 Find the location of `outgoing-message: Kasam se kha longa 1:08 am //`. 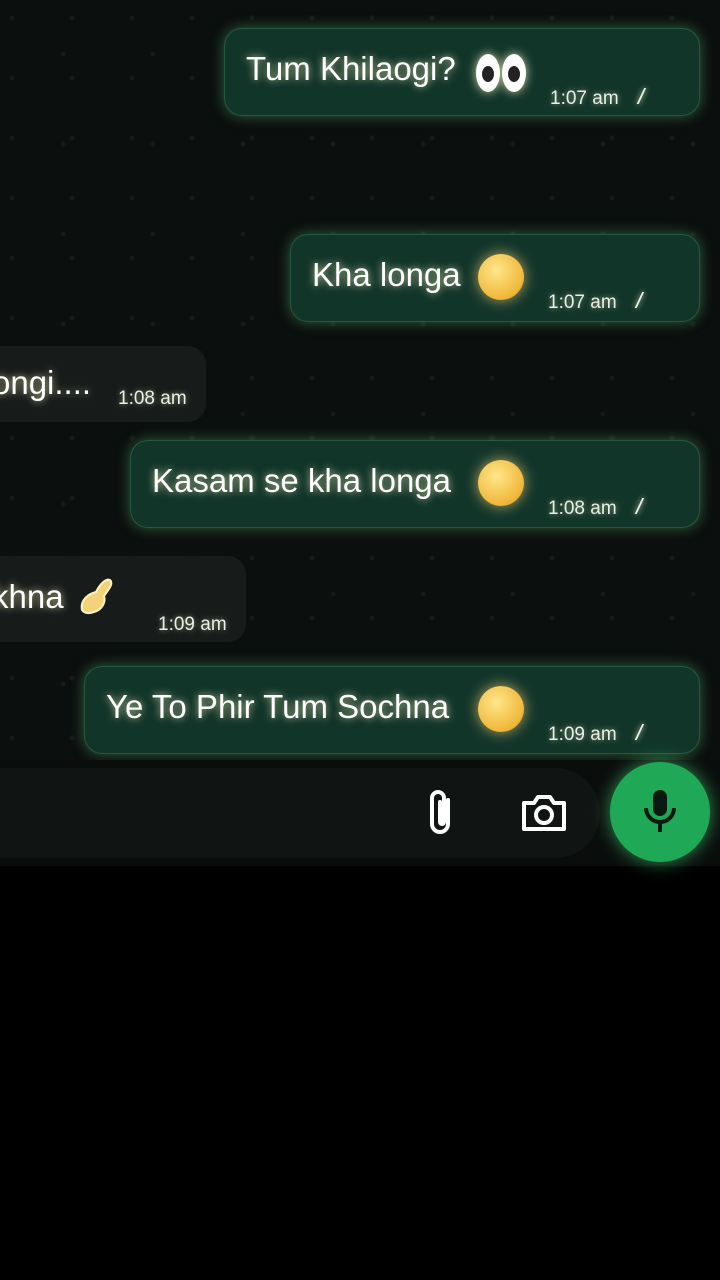

outgoing-message: Kasam se kha longa 1:08 am // is located at coordinates (415, 484).